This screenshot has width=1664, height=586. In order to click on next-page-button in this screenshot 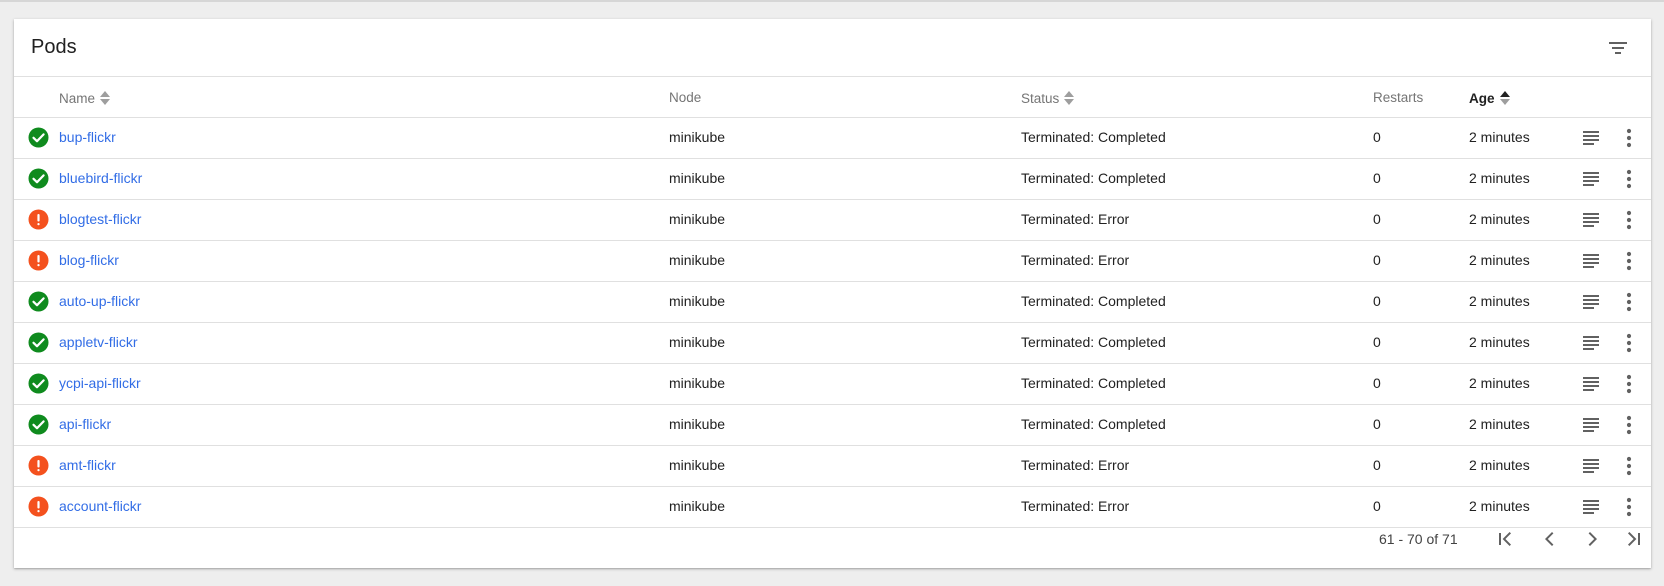, I will do `click(1592, 539)`.